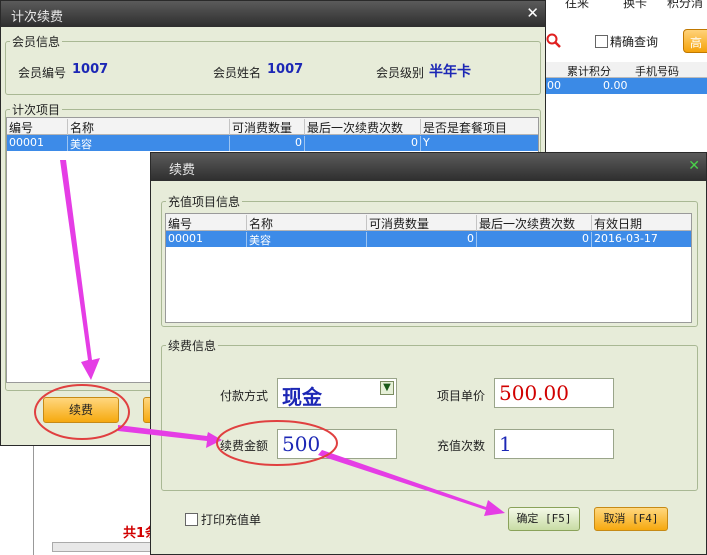  I want to click on unit-price-label: 项目单价, so click(461, 396).